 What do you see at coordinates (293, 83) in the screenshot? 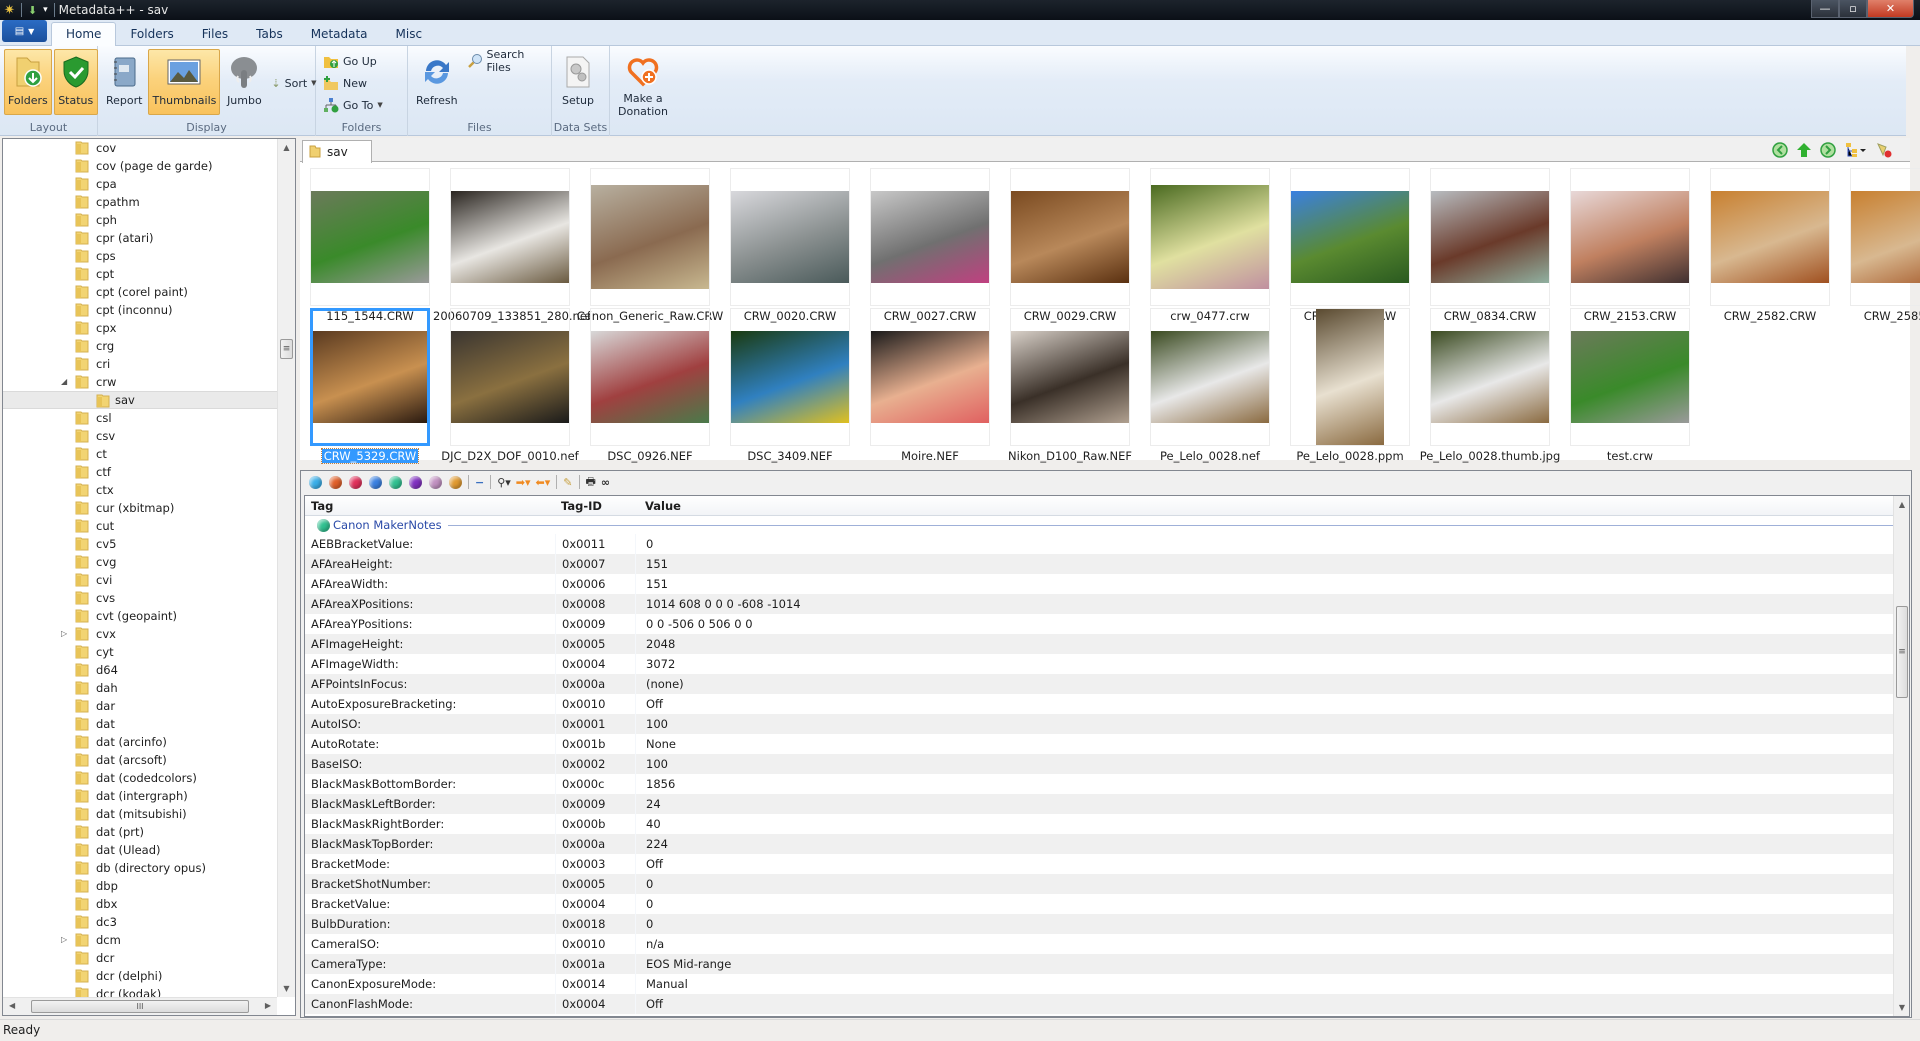
I see `sort-button: ⇣ Sort ▼` at bounding box center [293, 83].